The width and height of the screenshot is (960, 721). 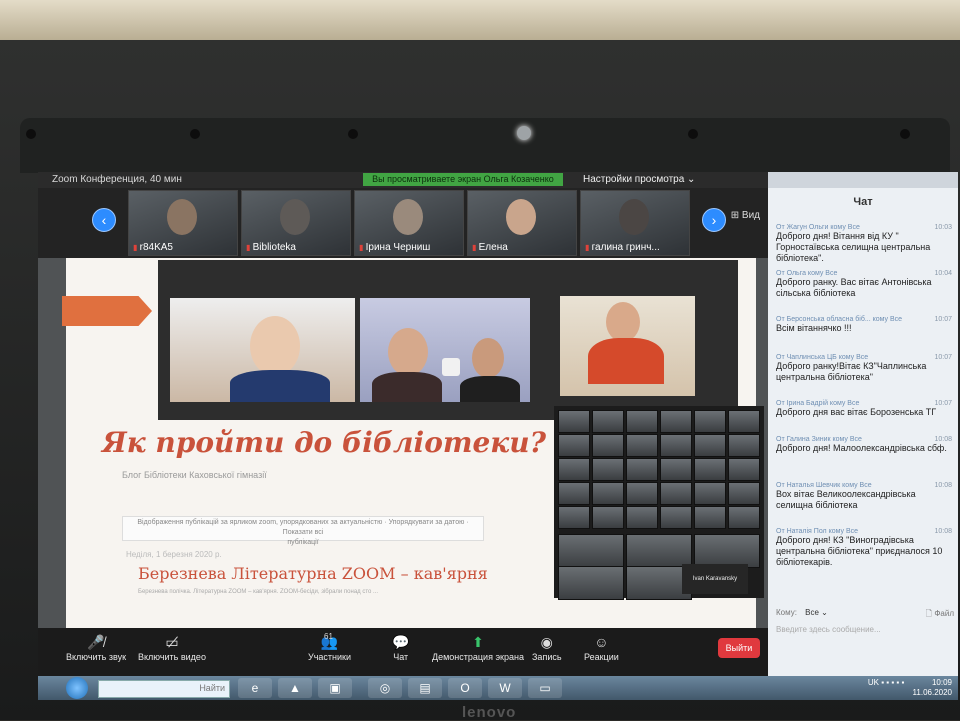 I want to click on clock-time: 10:09, so click(x=942, y=682).